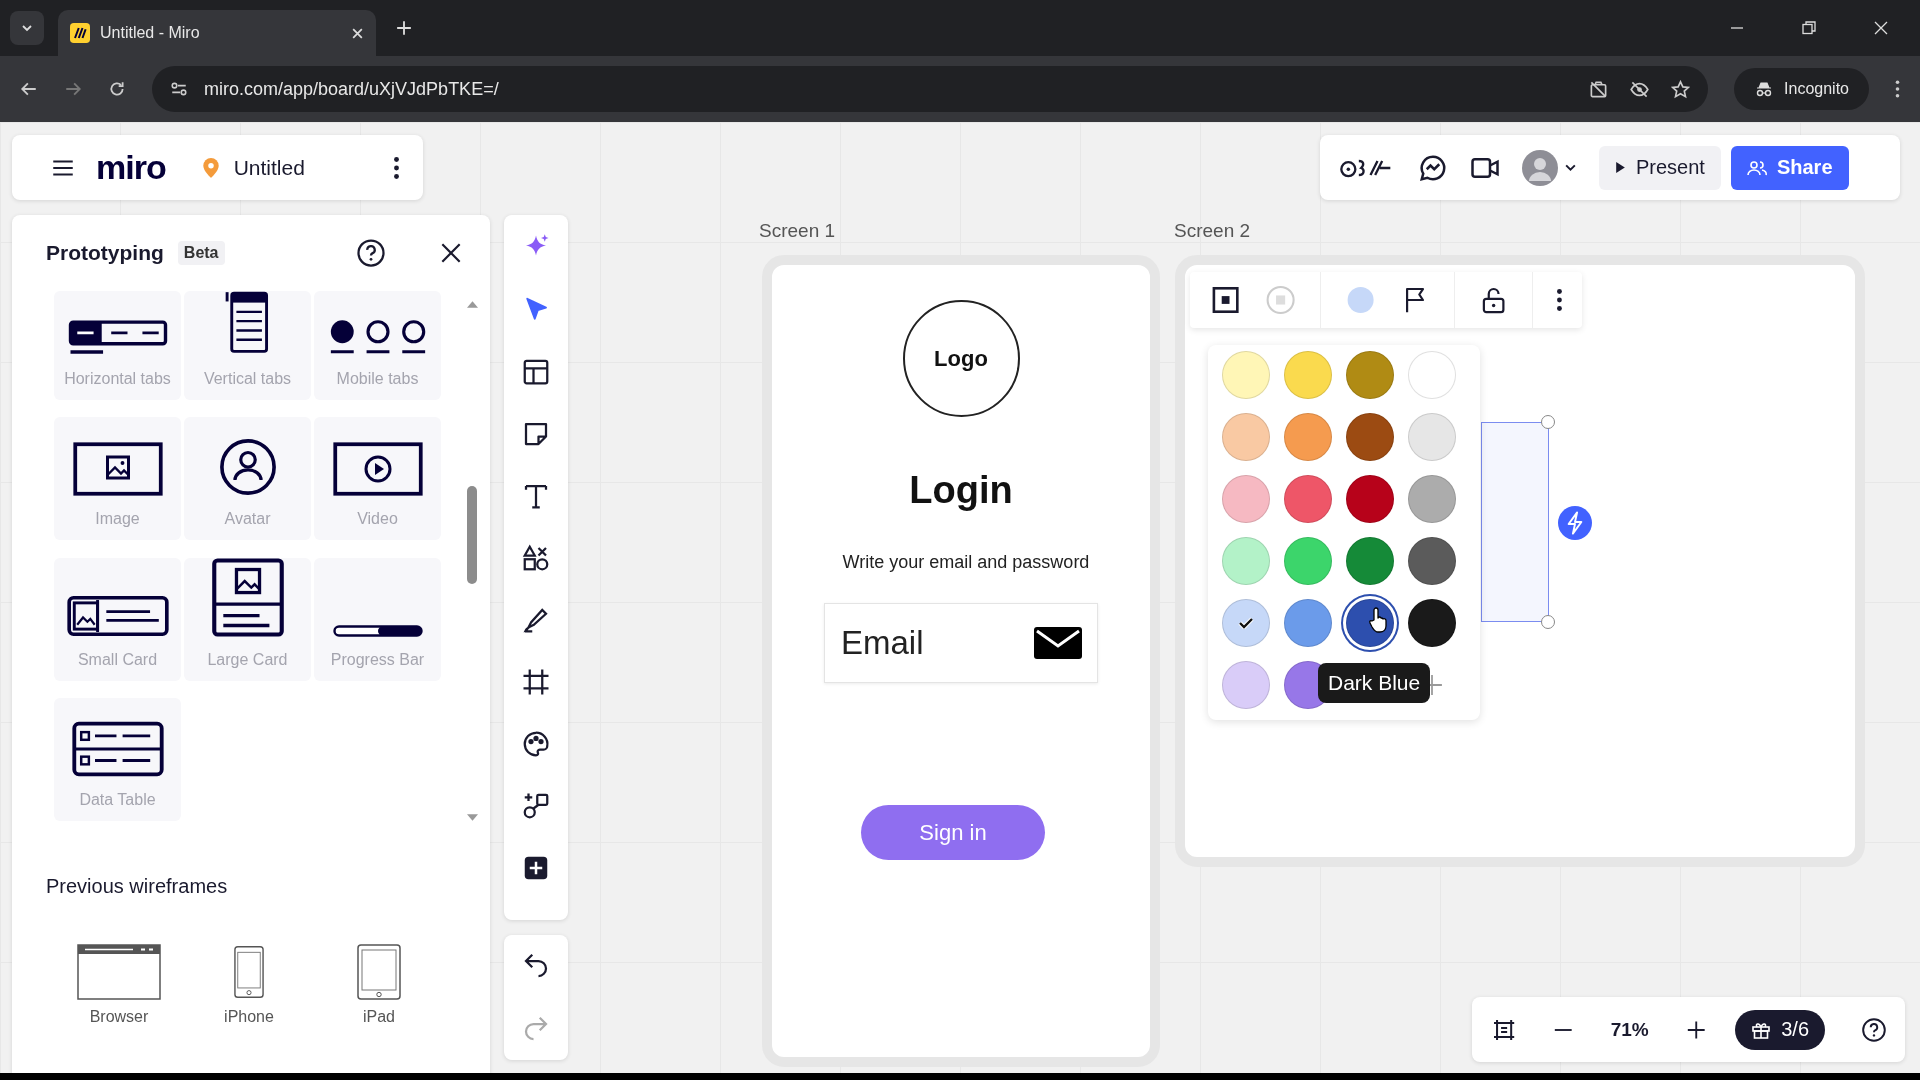 The width and height of the screenshot is (1920, 1080). I want to click on diagram-icon, so click(536, 806).